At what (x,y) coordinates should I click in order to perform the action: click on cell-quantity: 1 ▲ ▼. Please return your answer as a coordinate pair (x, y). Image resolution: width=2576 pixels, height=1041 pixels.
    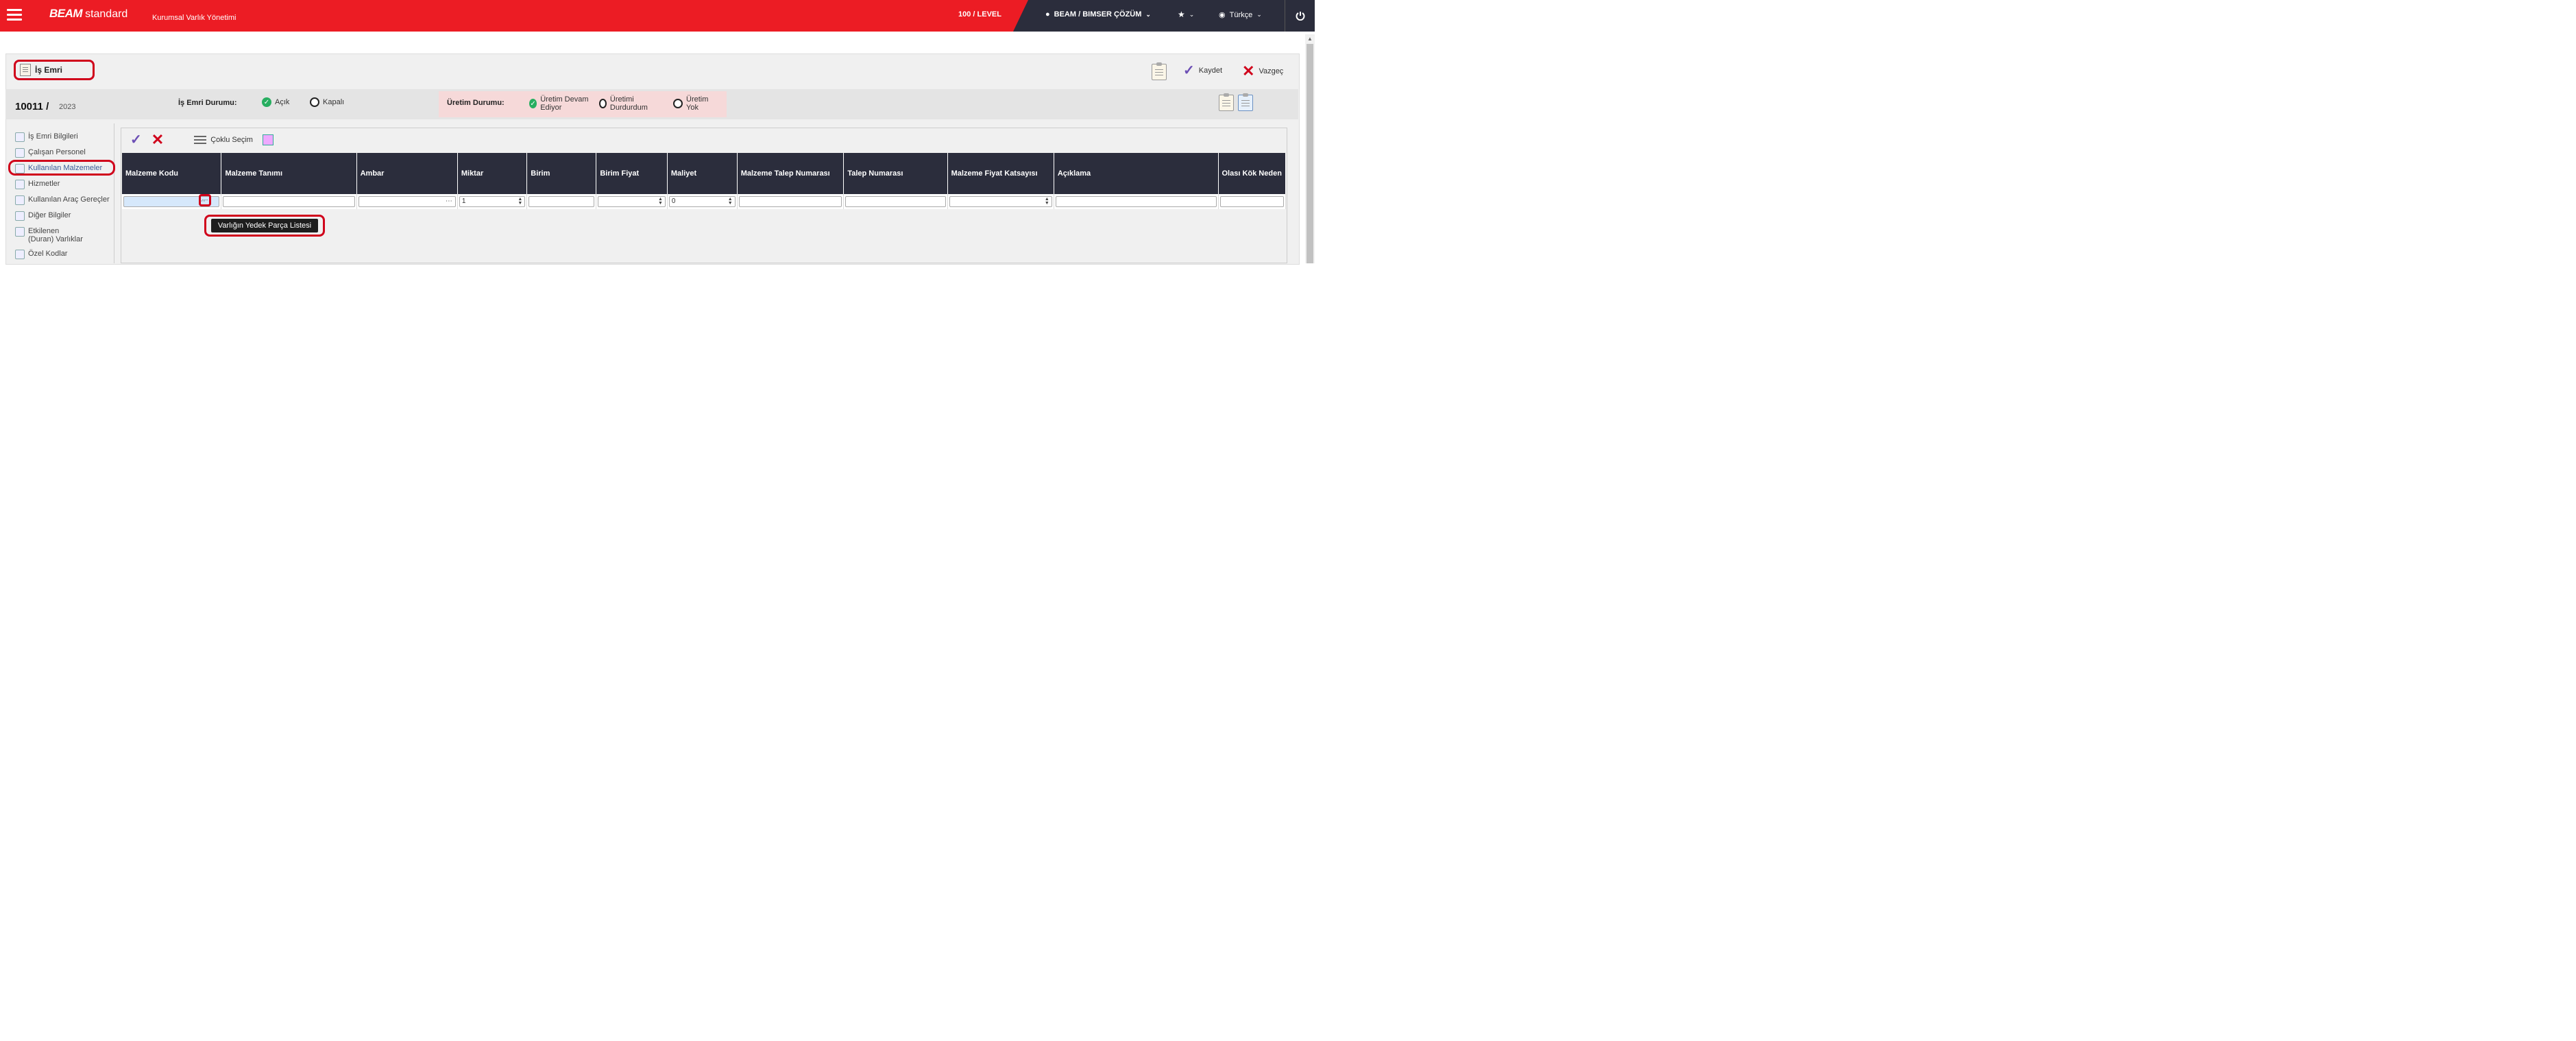
    Looking at the image, I should click on (492, 202).